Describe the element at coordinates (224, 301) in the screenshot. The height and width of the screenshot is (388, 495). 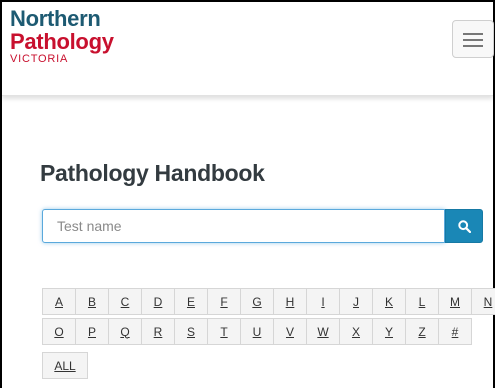
I see `alphabet-link-f: F` at that location.